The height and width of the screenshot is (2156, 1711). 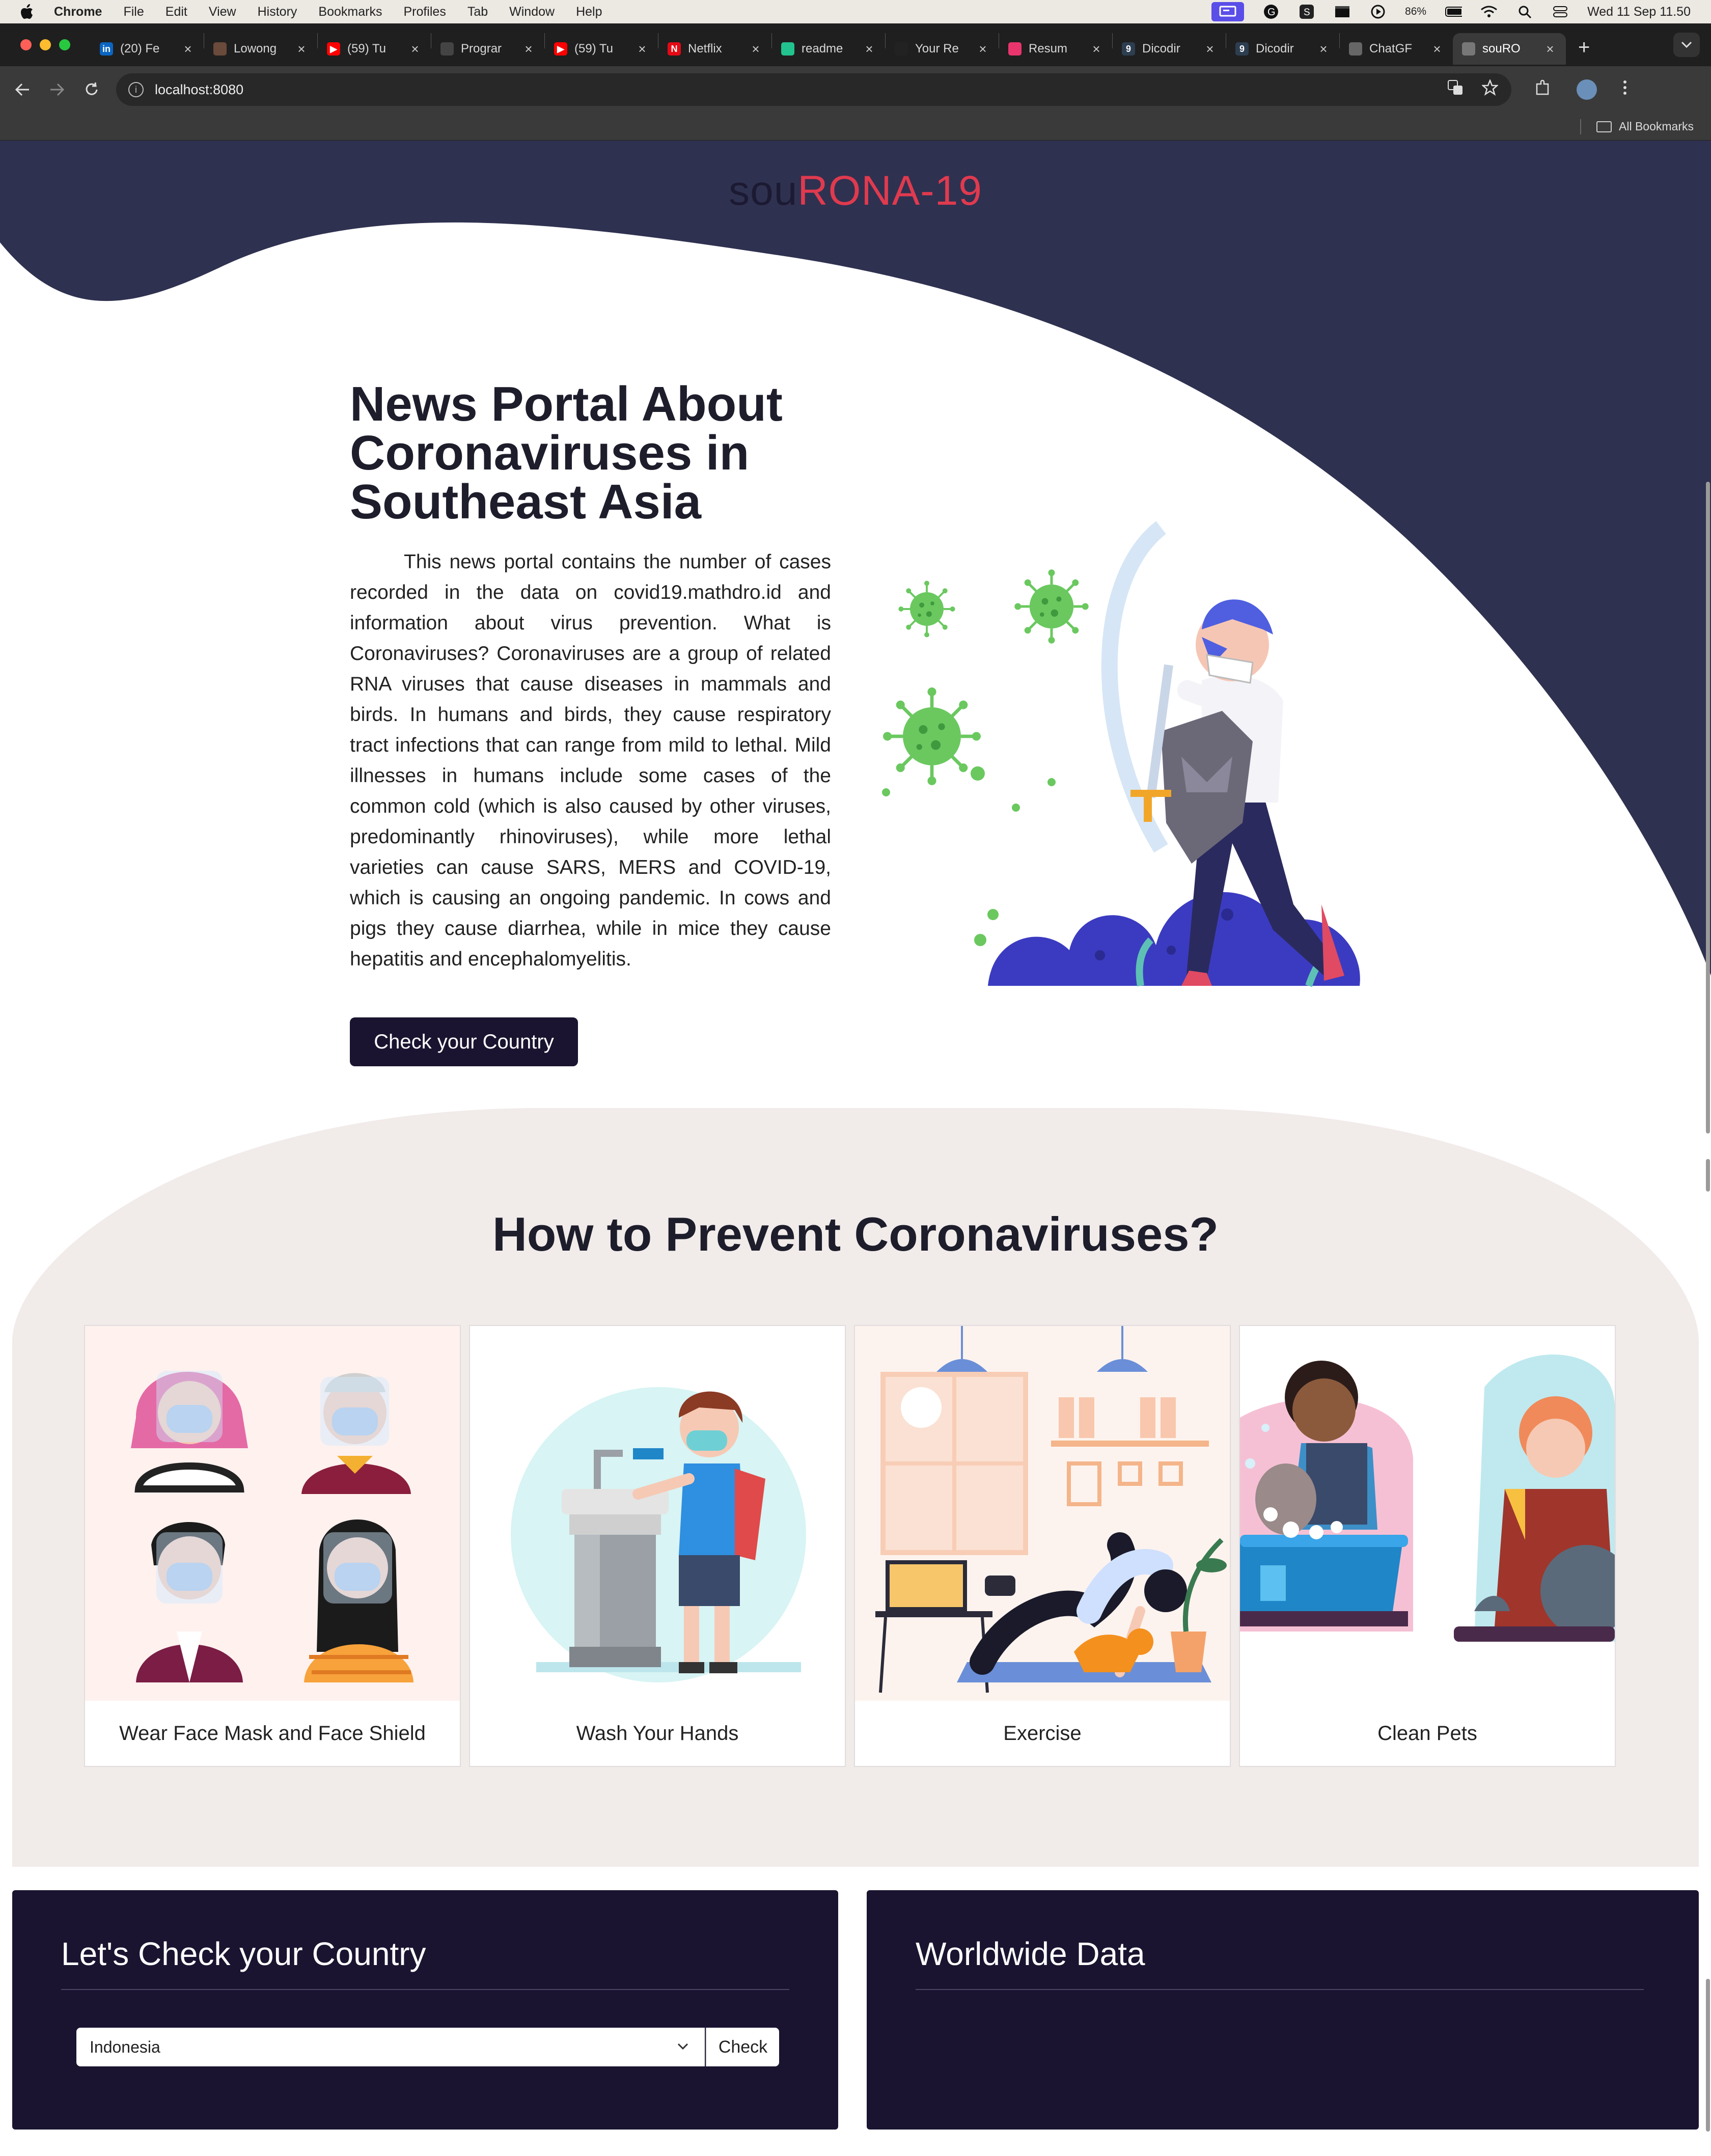 I want to click on menu-help: Help, so click(x=589, y=12).